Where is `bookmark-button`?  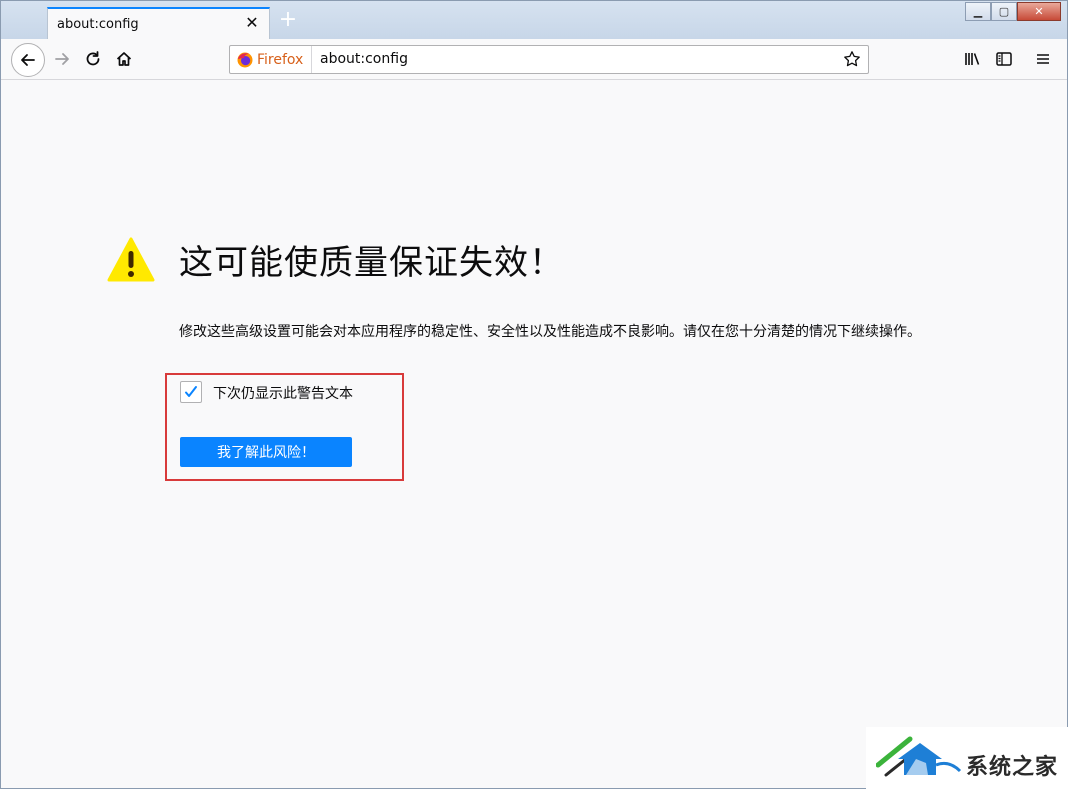
bookmark-button is located at coordinates (852, 59).